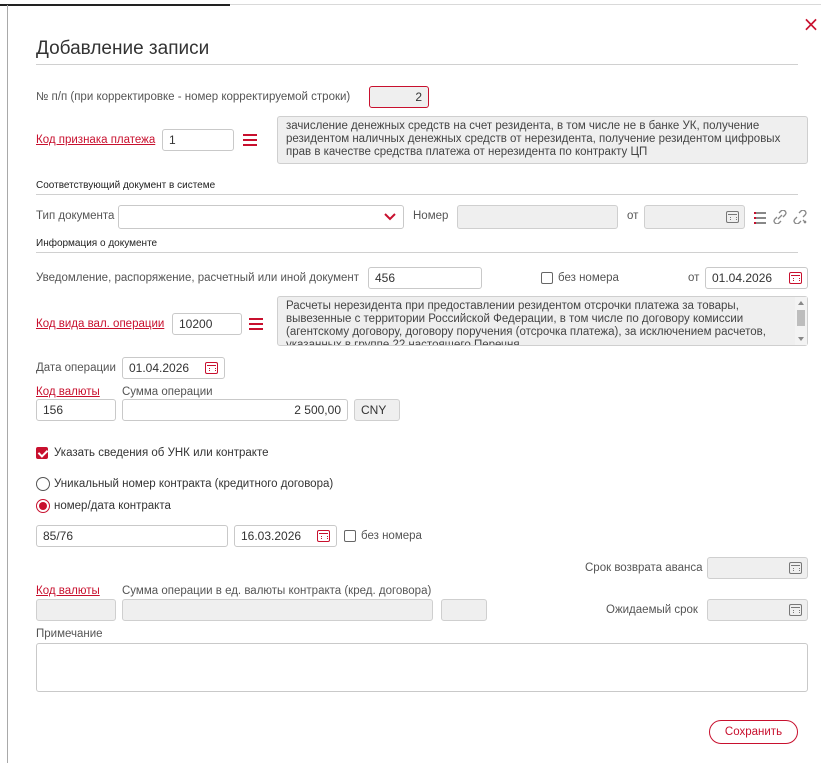 The height and width of the screenshot is (763, 821). What do you see at coordinates (464, 610) in the screenshot?
I see `contract-currency-name-field` at bounding box center [464, 610].